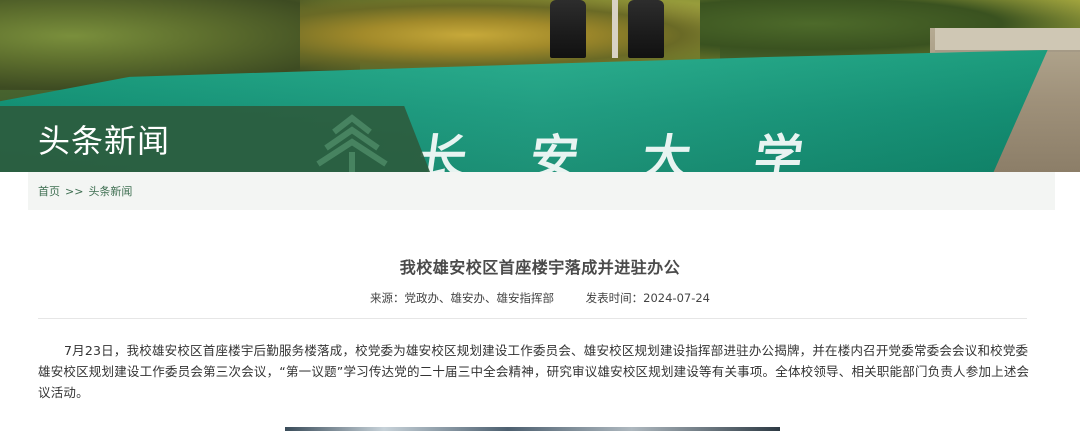 This screenshot has width=1080, height=431. I want to click on flag-pole, so click(615, 29).